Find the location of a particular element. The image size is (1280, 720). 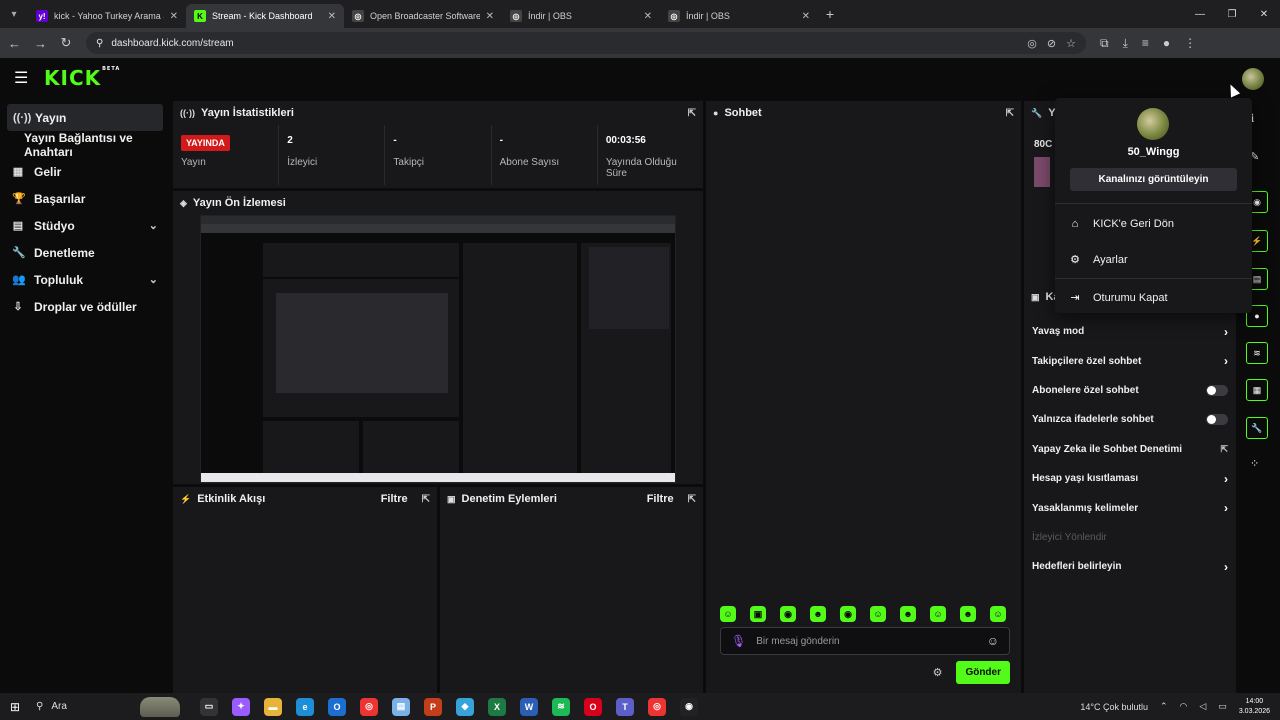

network-icon: ◠ is located at coordinates (1184, 706).